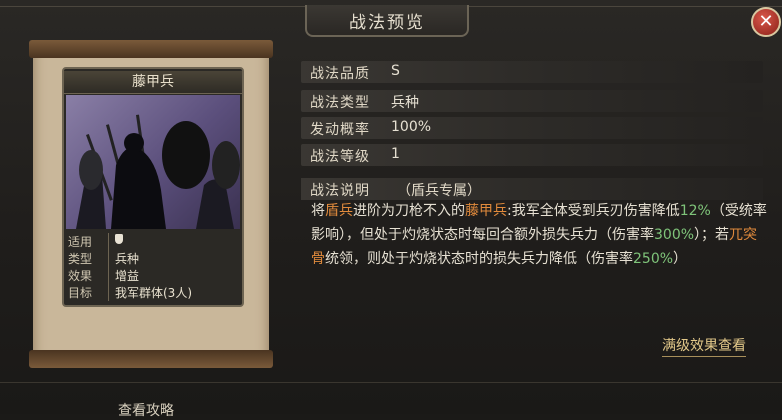  What do you see at coordinates (150, 292) in the screenshot?
I see `attr-value: 我军群体(3人)` at bounding box center [150, 292].